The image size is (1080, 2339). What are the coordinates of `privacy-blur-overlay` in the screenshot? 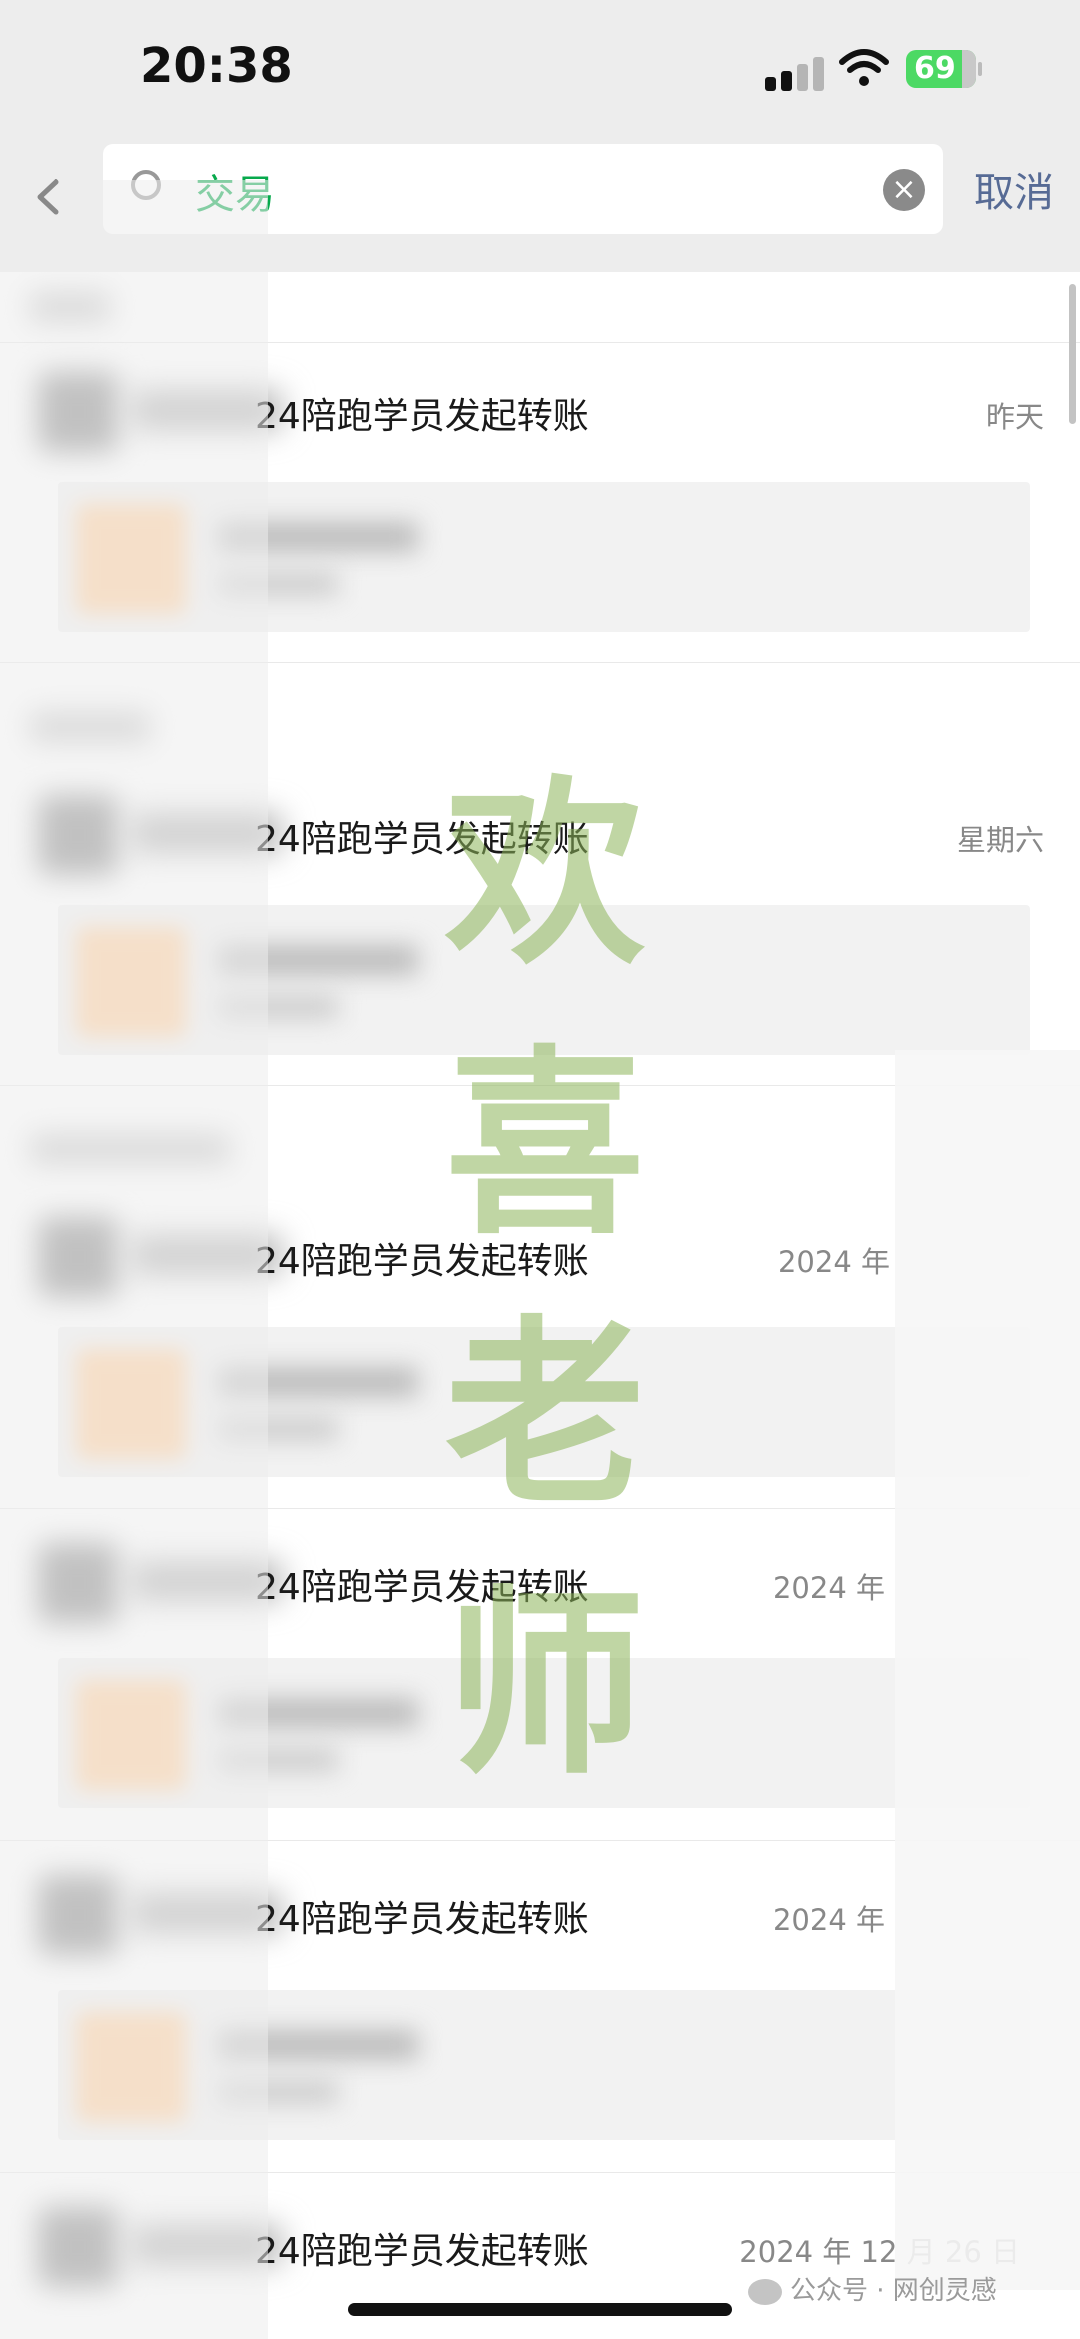 It's located at (987, 1670).